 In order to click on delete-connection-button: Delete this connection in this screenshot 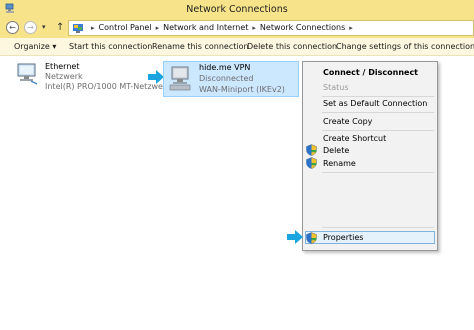, I will do `click(292, 46)`.